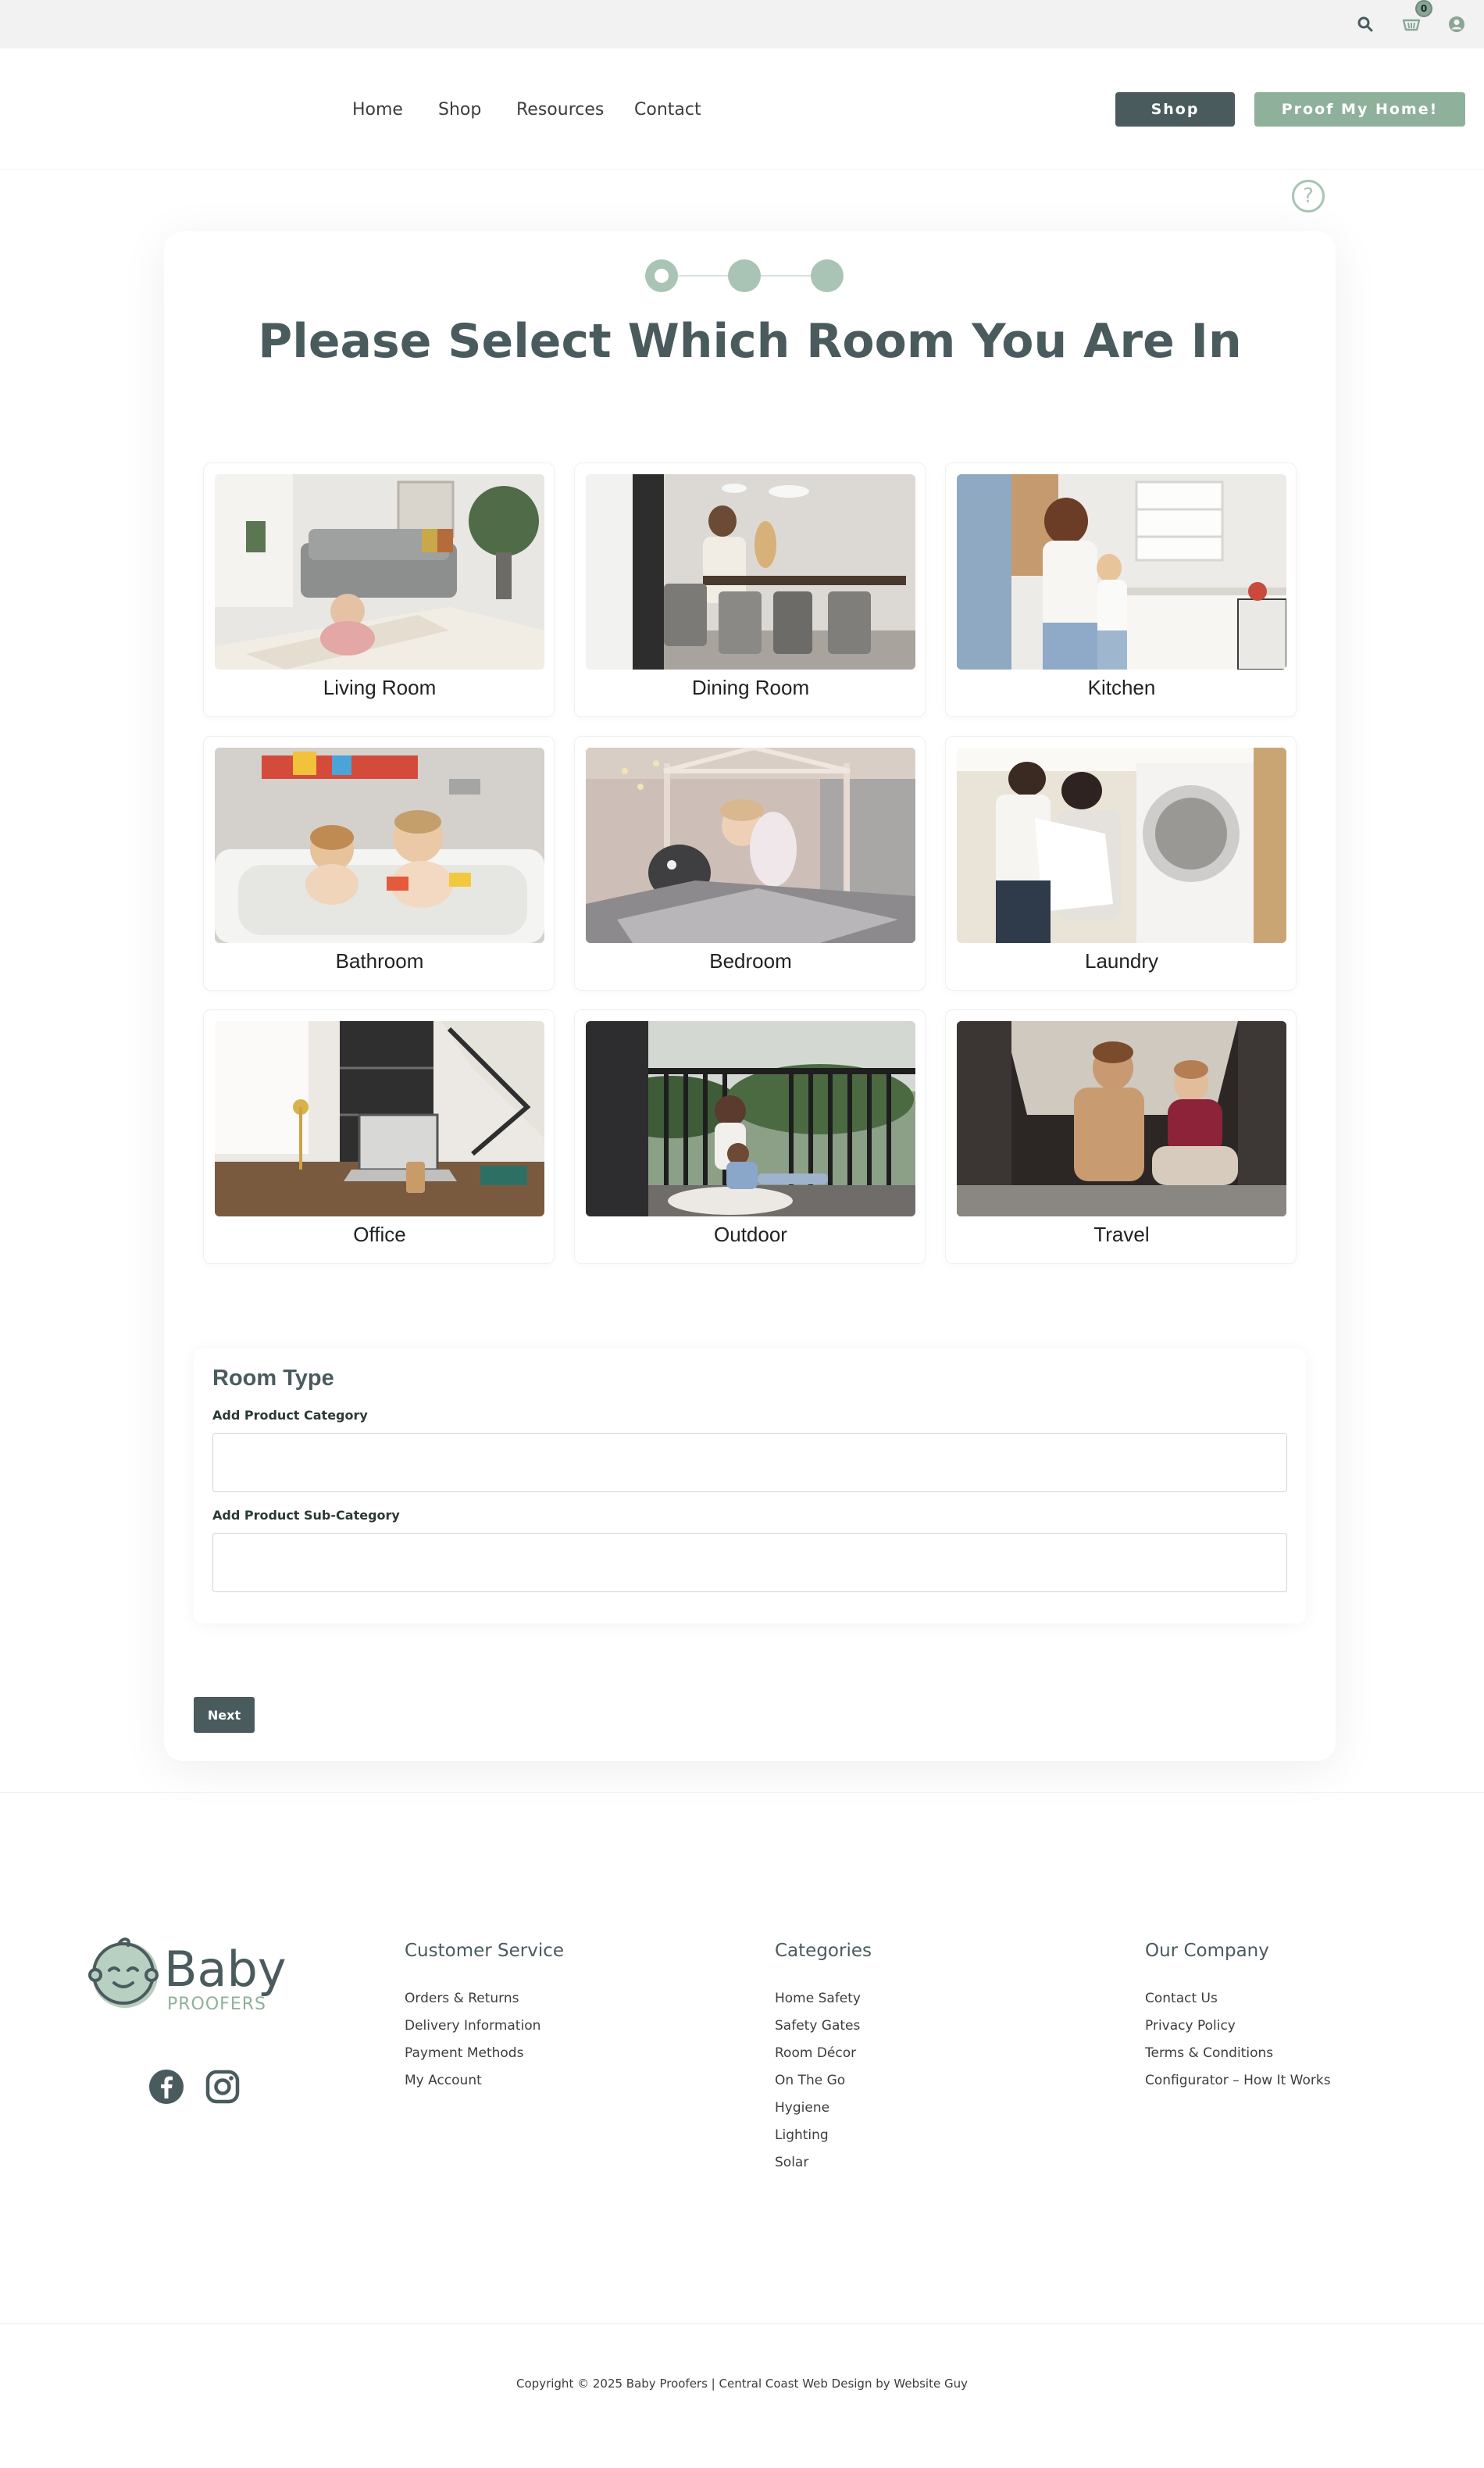  What do you see at coordinates (750, 845) in the screenshot?
I see `bedroom-photo` at bounding box center [750, 845].